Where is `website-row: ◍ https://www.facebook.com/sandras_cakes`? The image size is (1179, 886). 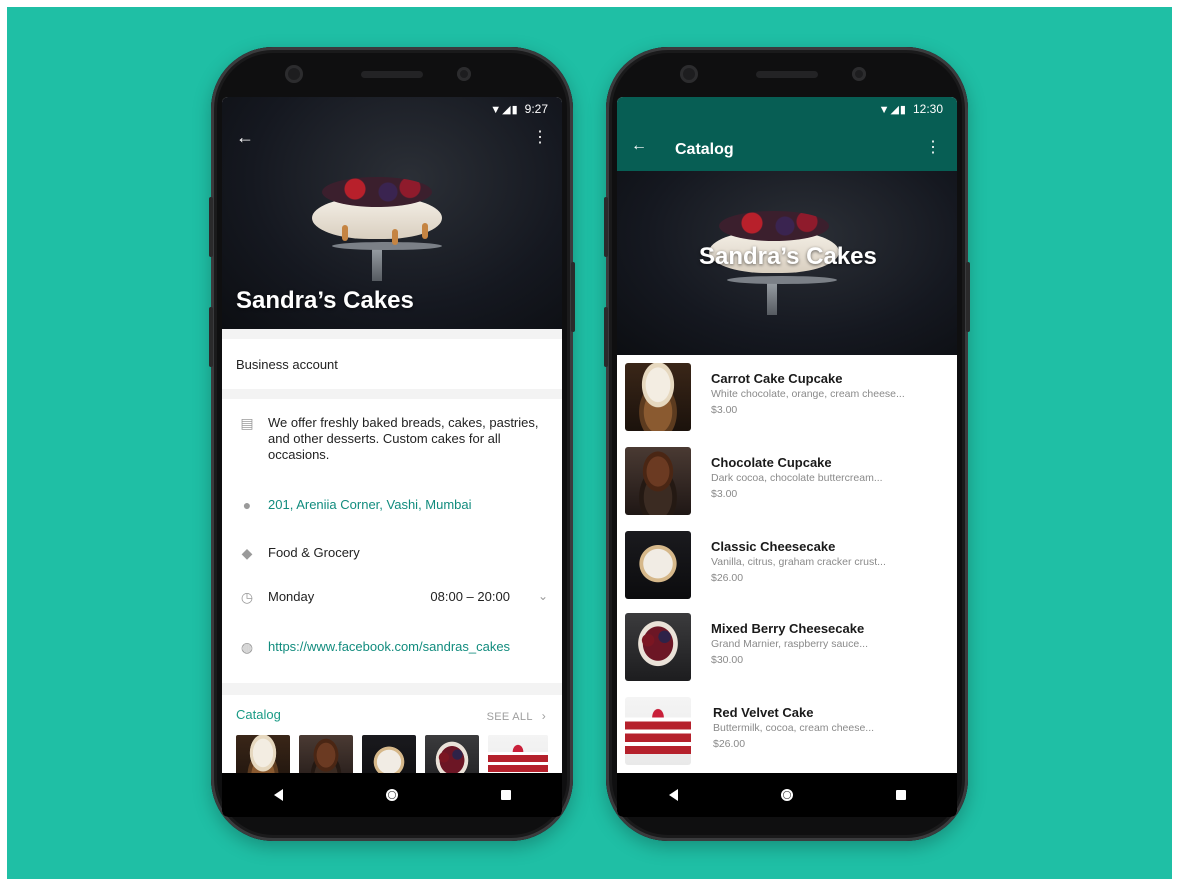 website-row: ◍ https://www.facebook.com/sandras_cakes is located at coordinates (392, 647).